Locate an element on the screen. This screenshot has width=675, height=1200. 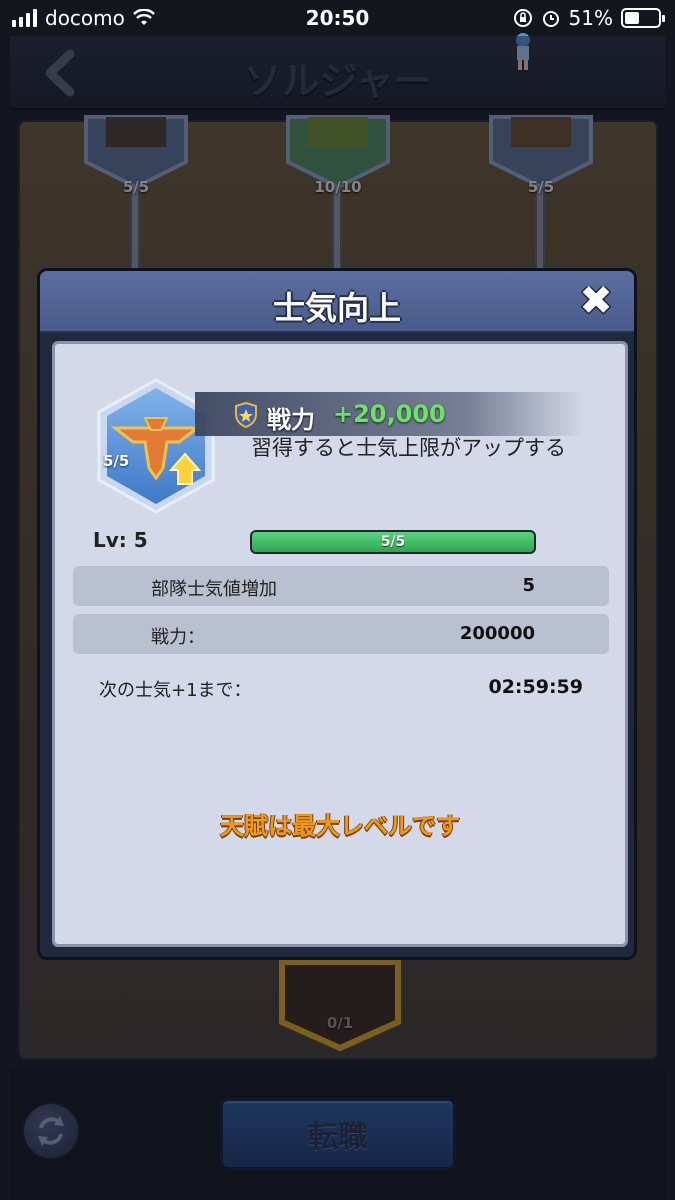
status-bar: docomo 20:50 51% is located at coordinates (337, 18).